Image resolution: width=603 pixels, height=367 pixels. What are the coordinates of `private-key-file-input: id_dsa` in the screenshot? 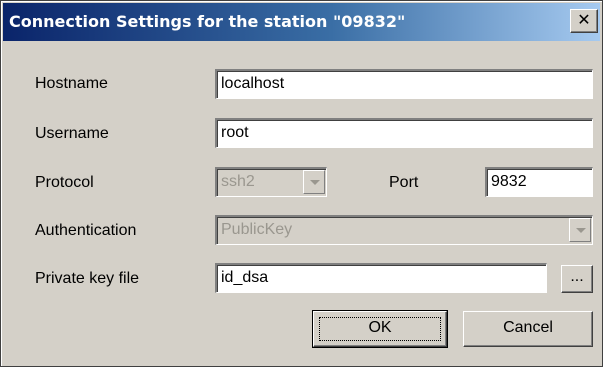 It's located at (381, 278).